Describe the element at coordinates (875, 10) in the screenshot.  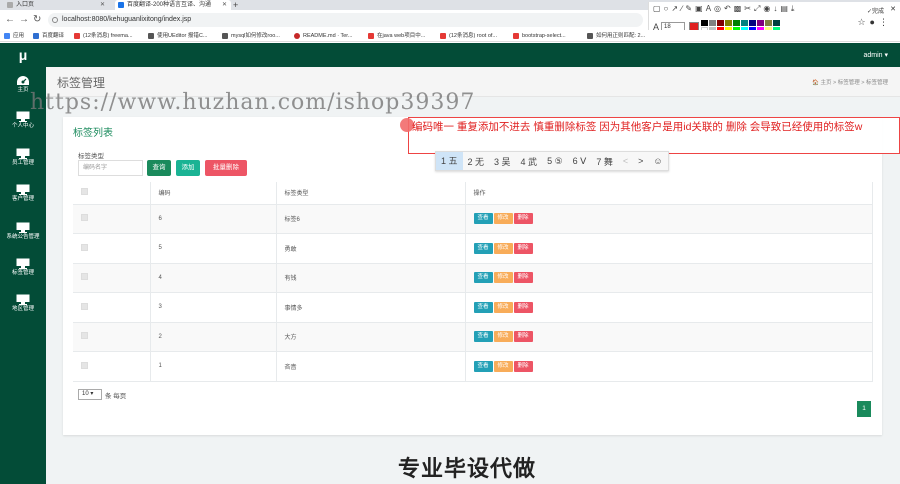
I see `annotation-done-button: ✓完成` at that location.